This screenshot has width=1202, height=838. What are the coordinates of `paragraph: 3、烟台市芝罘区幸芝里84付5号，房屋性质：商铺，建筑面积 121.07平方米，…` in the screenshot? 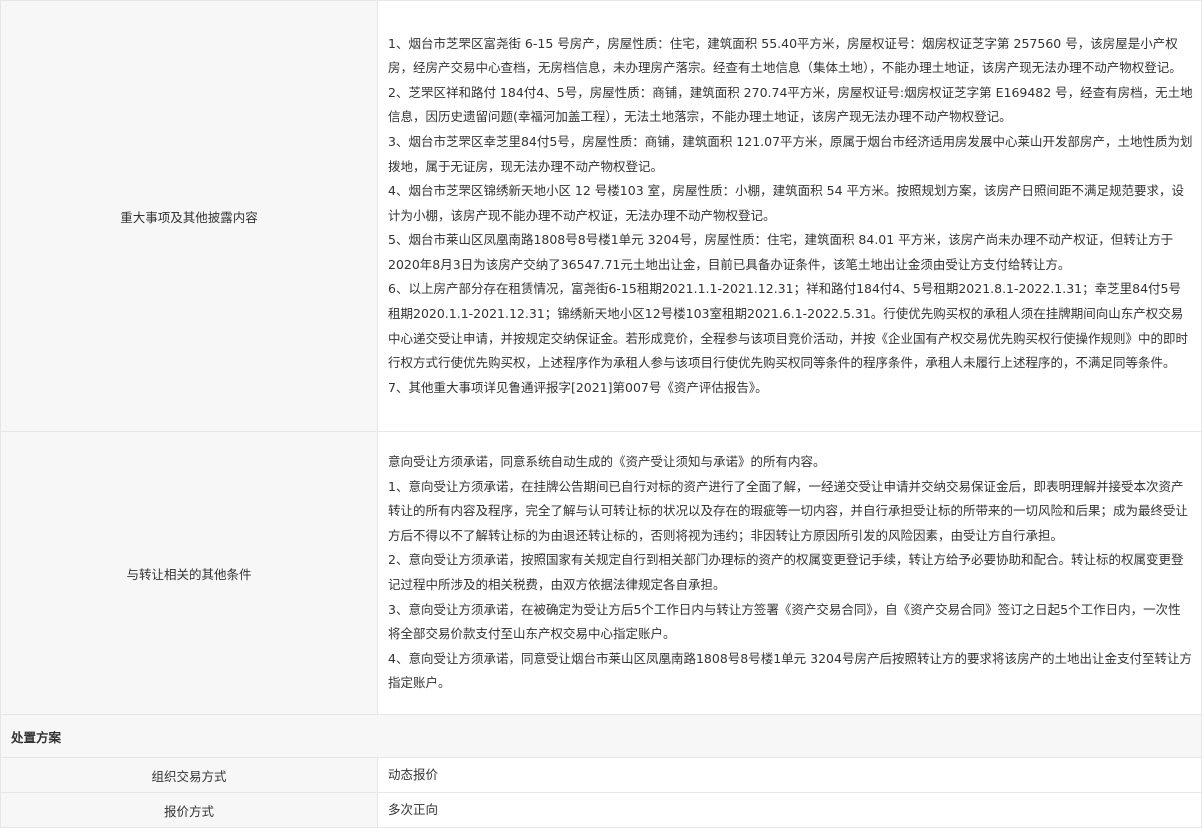 It's located at (790, 153).